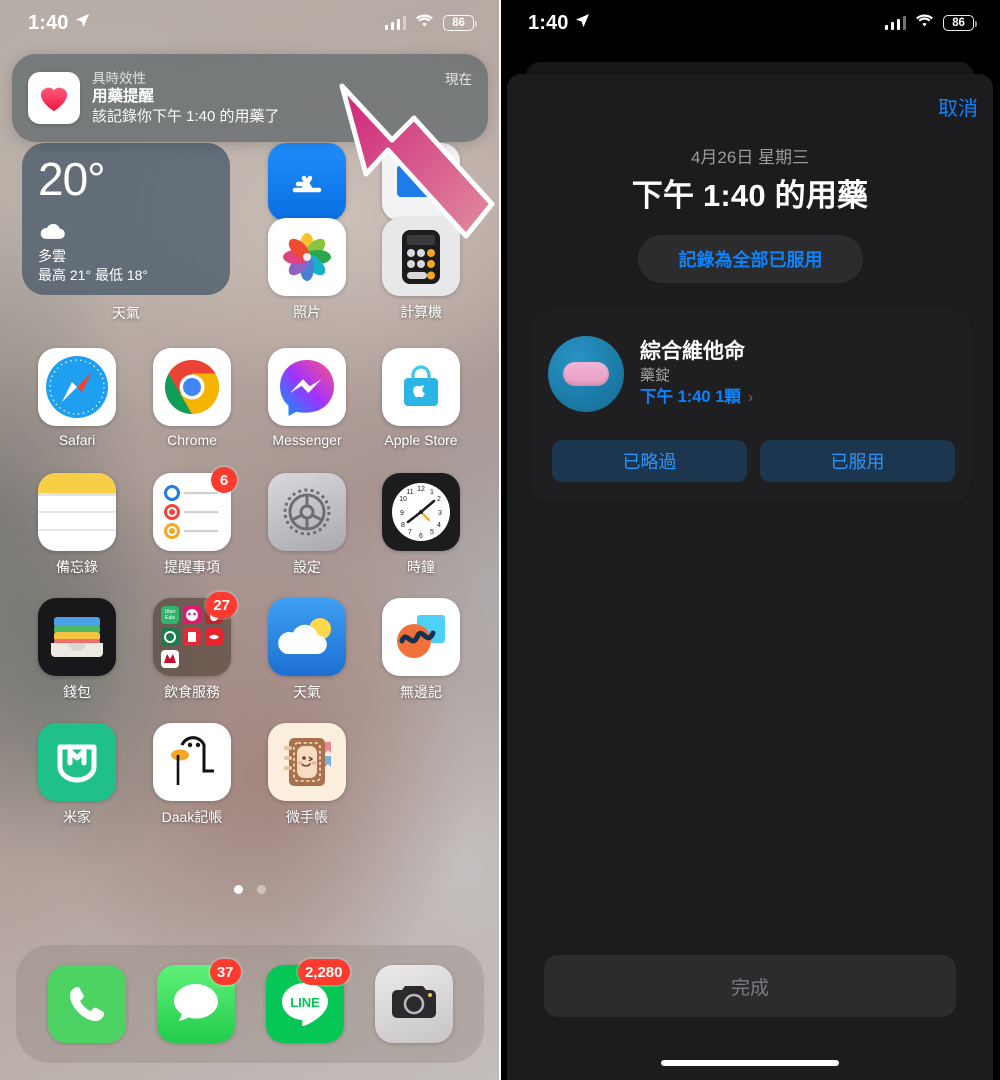 The width and height of the screenshot is (1000, 1080). What do you see at coordinates (750, 1063) in the screenshot?
I see `home-indicator` at bounding box center [750, 1063].